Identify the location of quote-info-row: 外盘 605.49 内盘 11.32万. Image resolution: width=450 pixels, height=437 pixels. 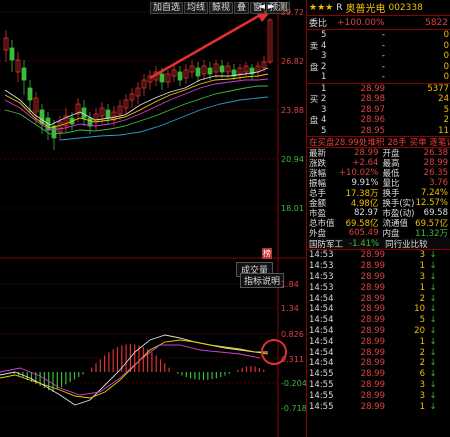
(378, 233).